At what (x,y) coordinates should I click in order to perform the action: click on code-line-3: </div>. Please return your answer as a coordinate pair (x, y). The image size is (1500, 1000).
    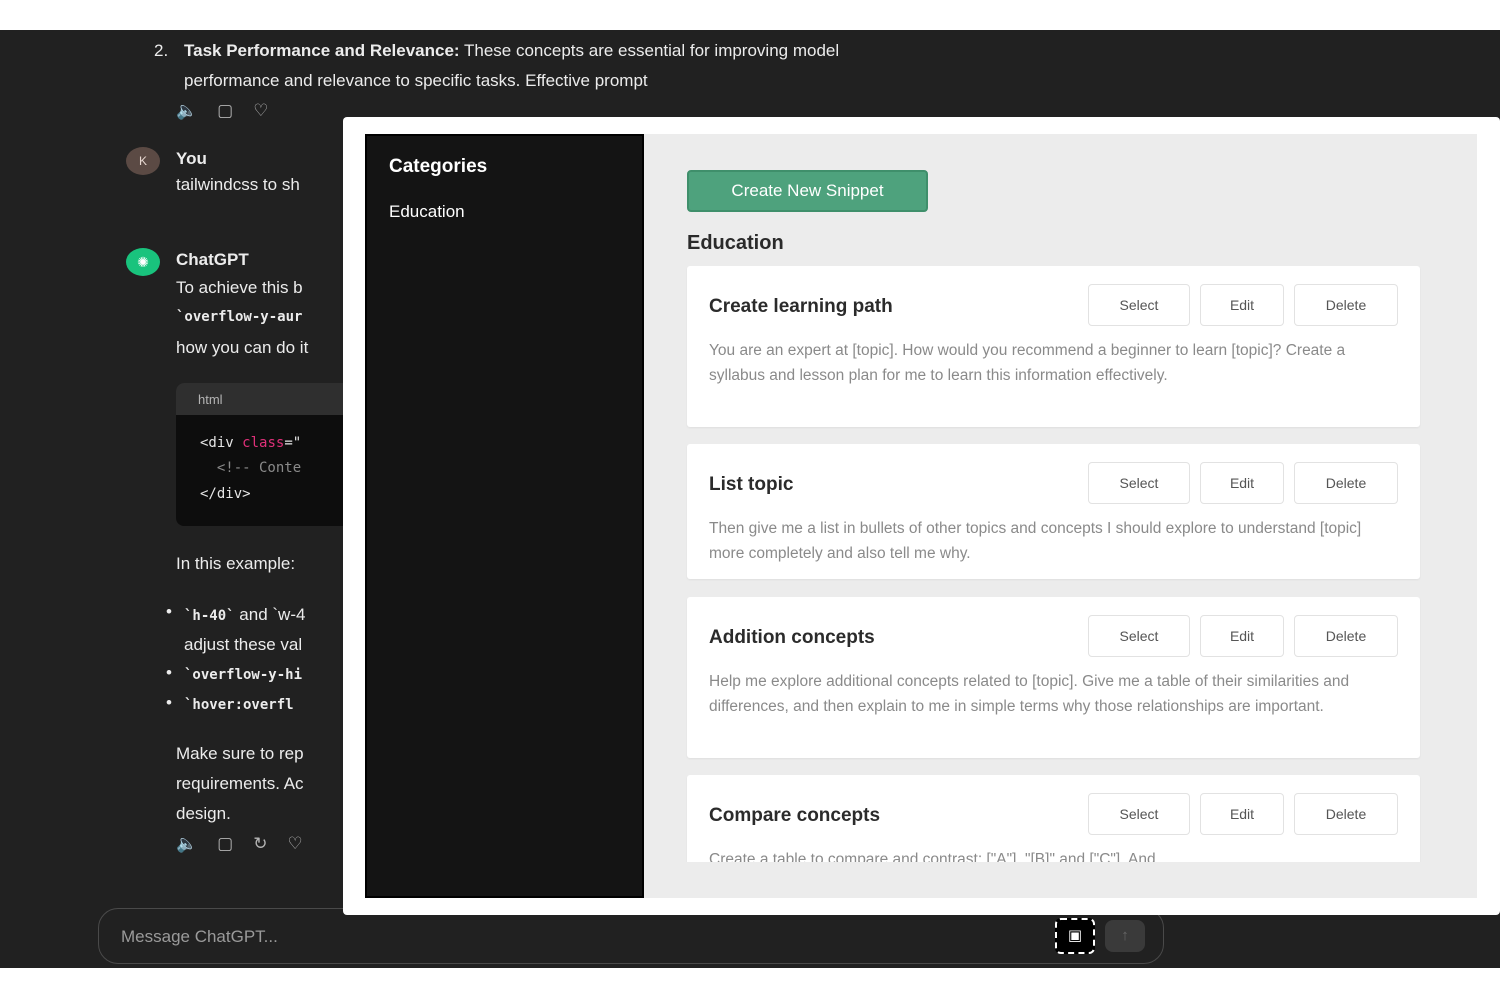
    Looking at the image, I should click on (225, 494).